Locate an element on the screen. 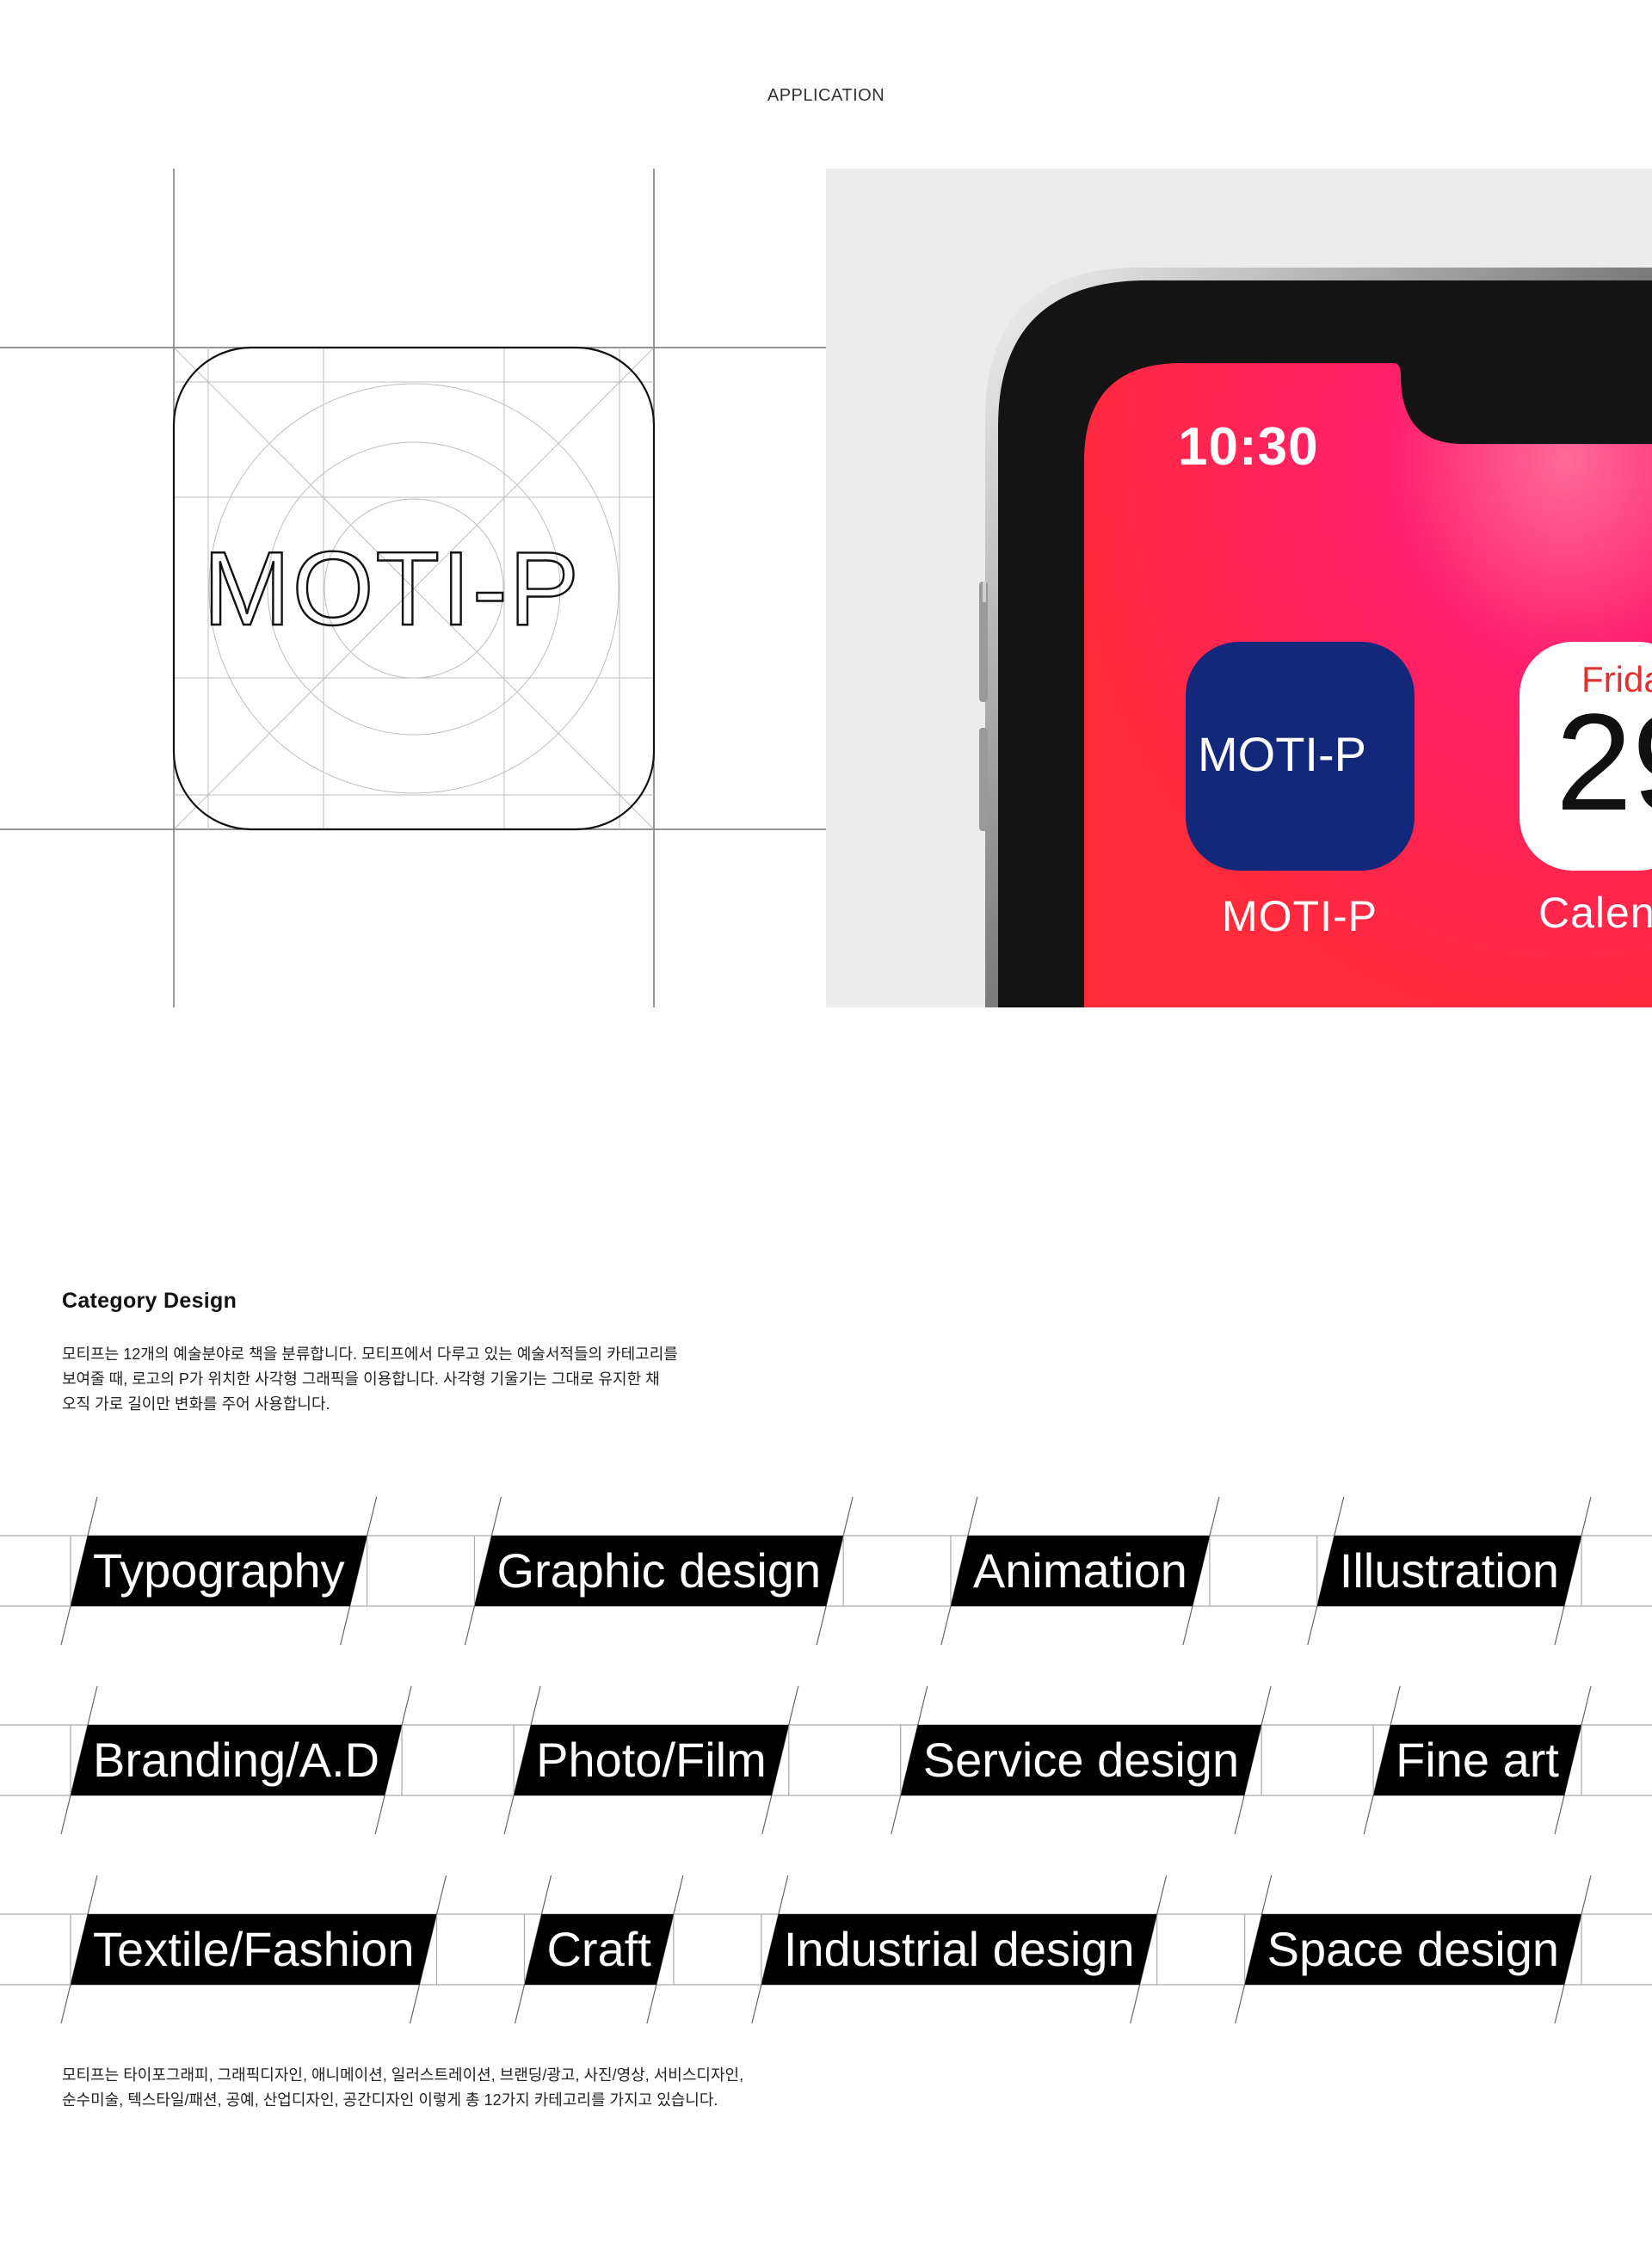  category-tag-label: Graphic design is located at coordinates (658, 1570).